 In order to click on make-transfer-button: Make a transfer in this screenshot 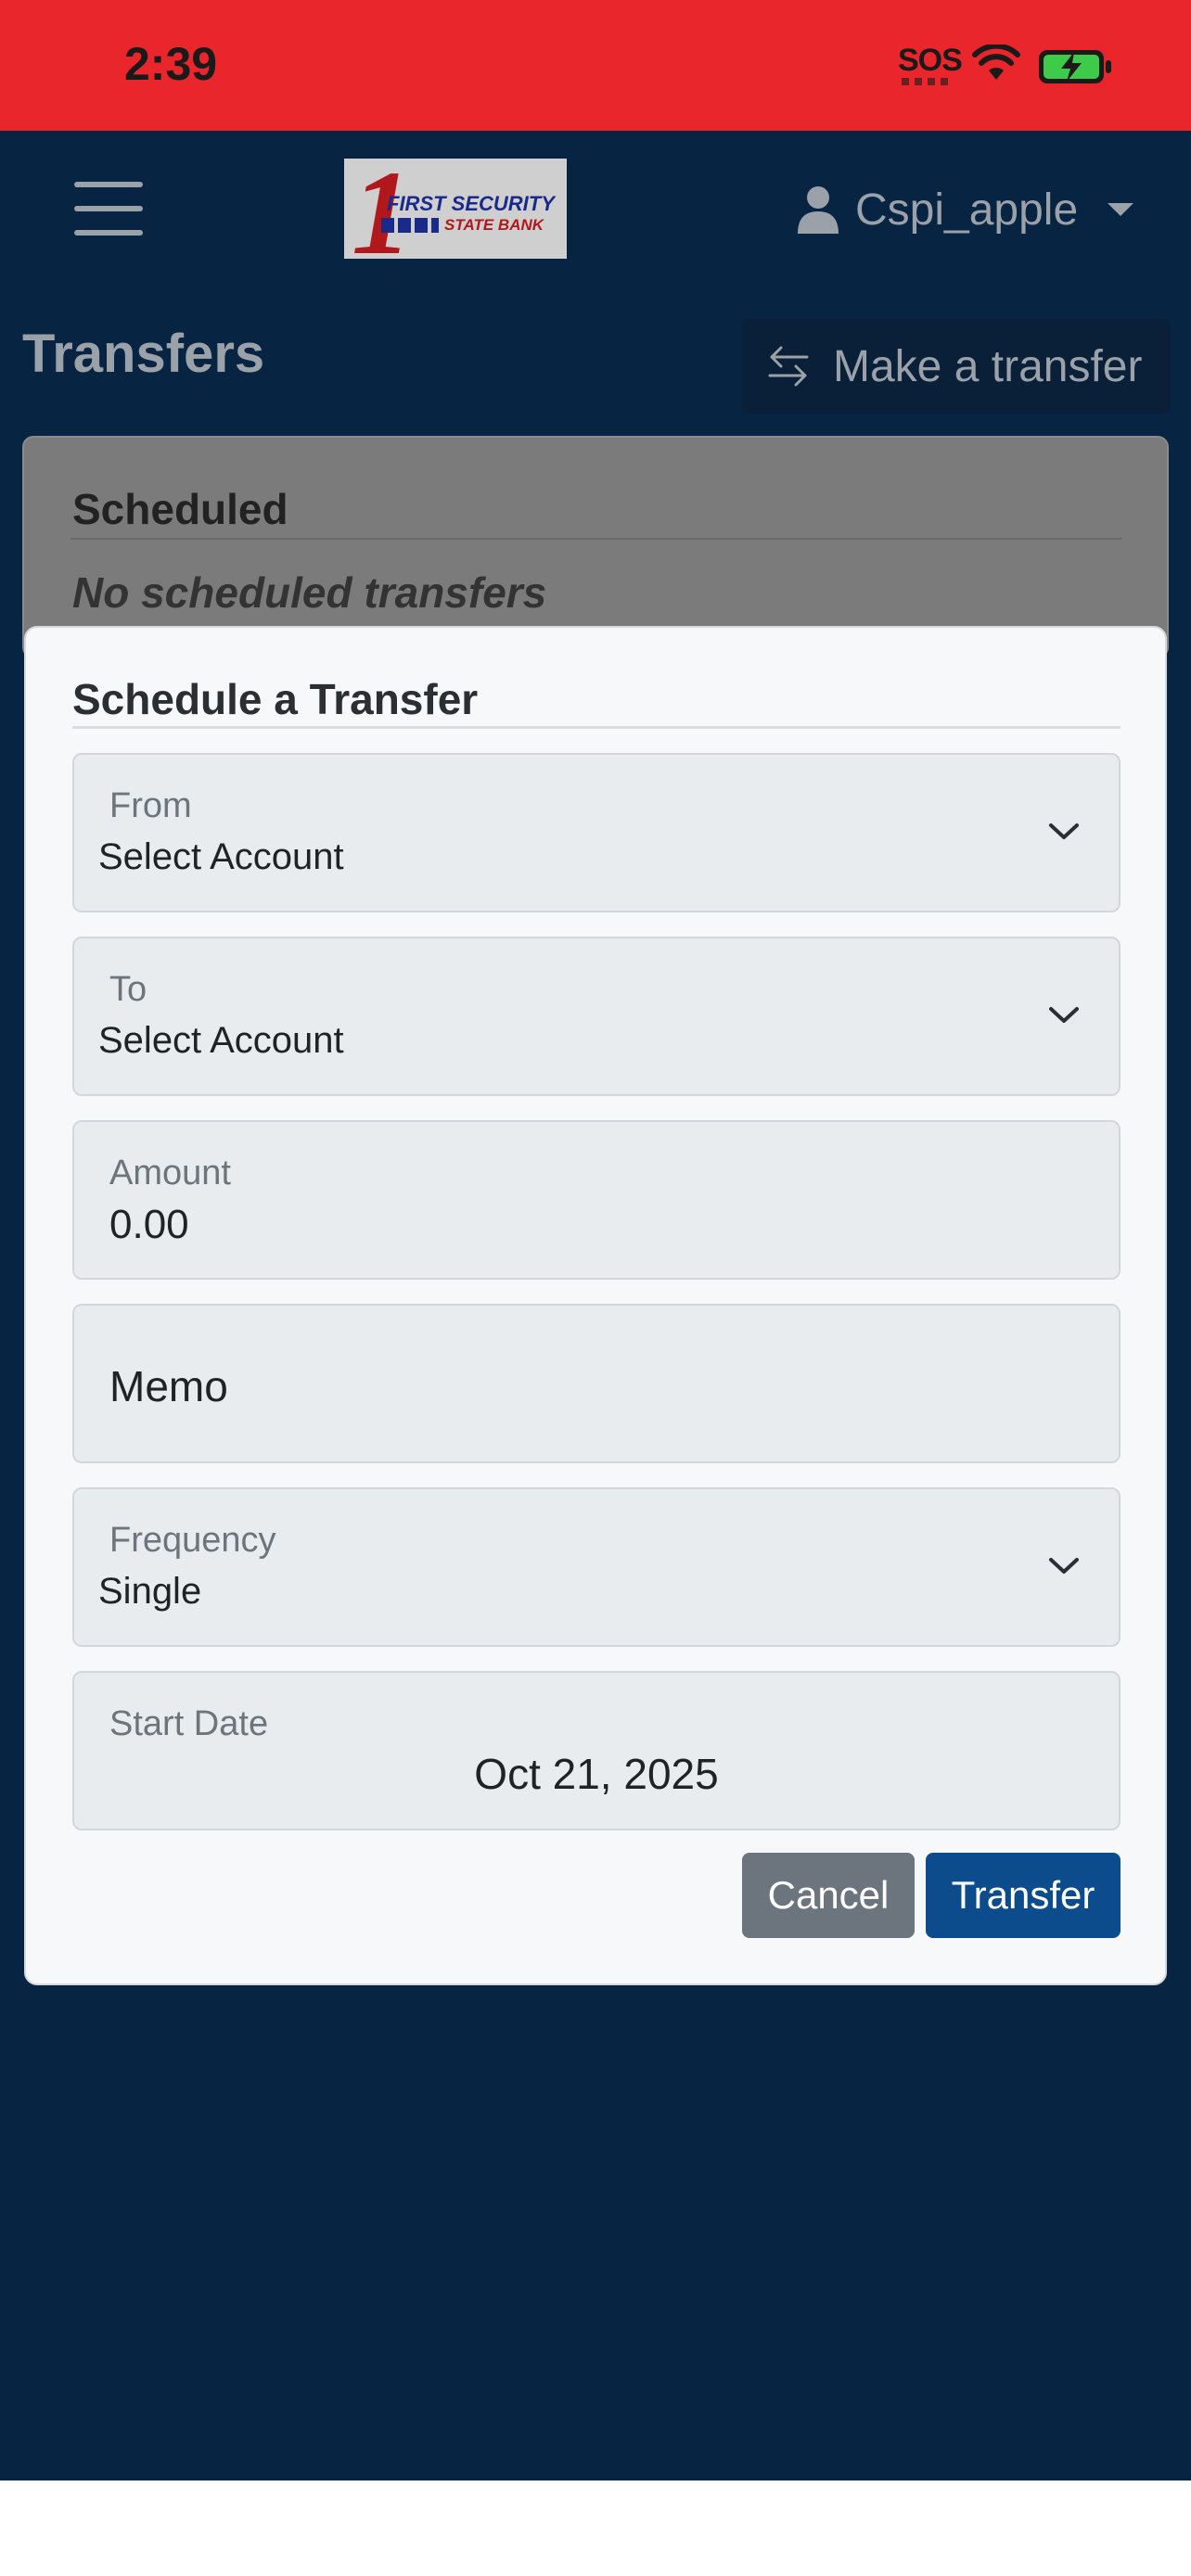, I will do `click(956, 366)`.